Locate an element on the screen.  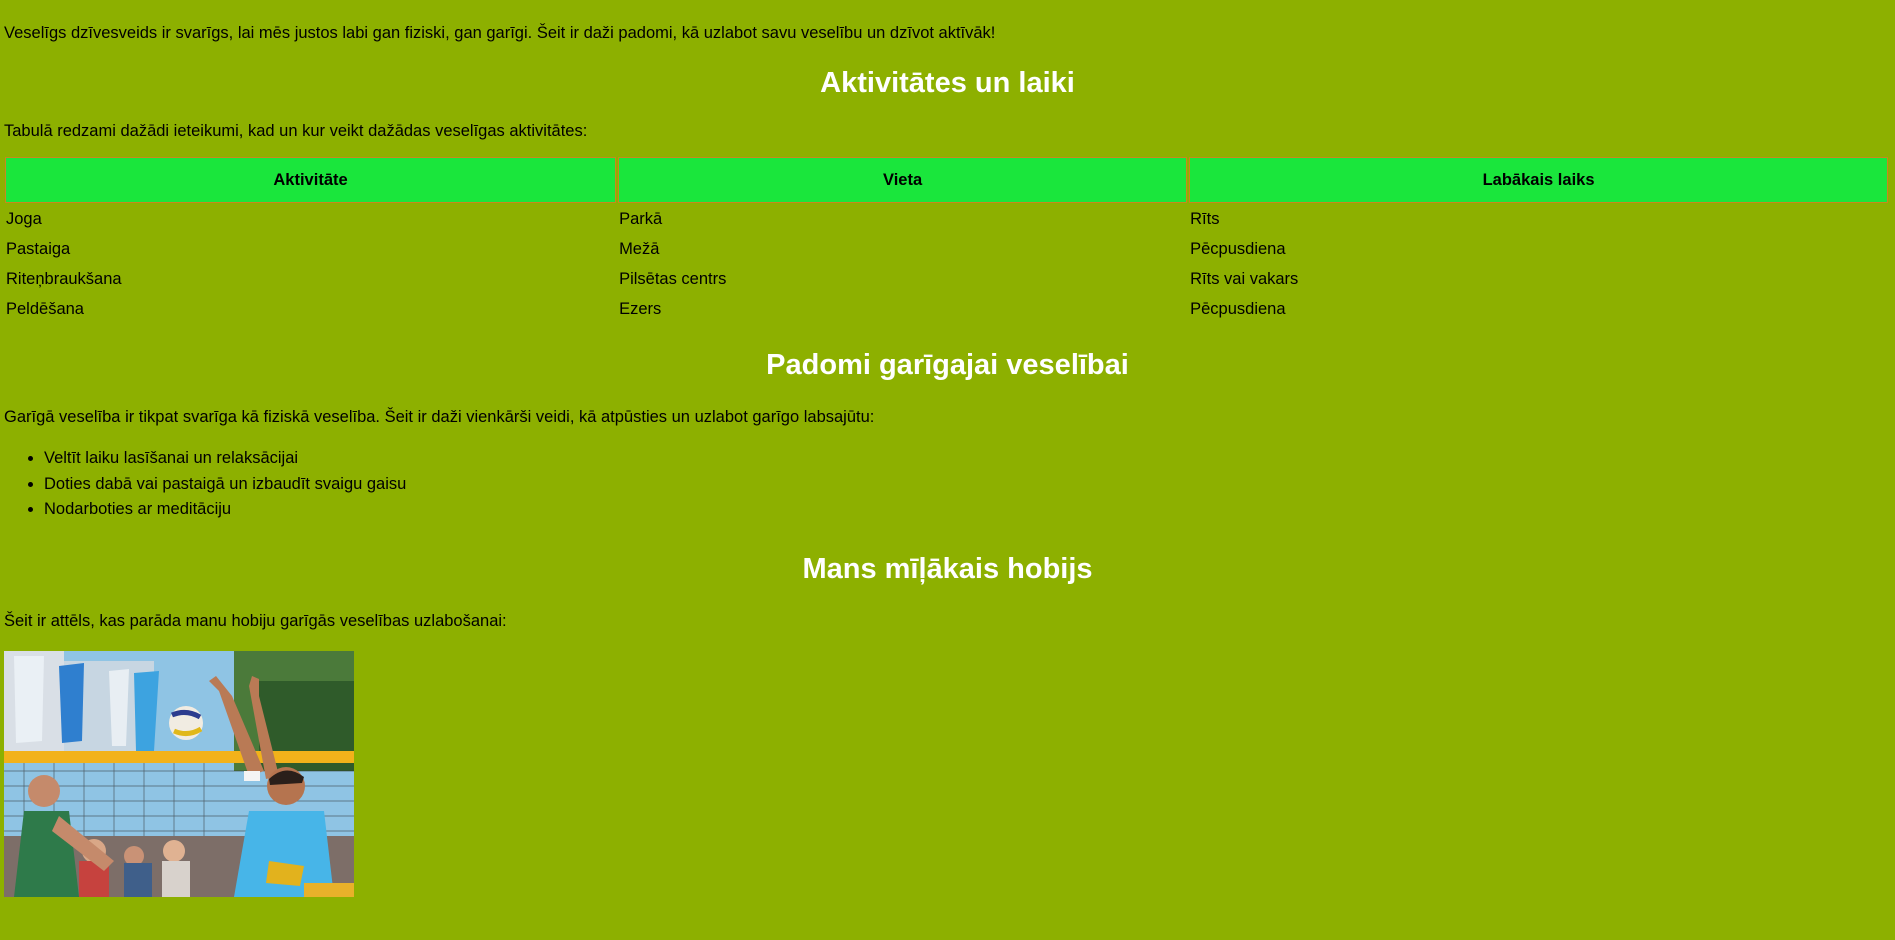
hobby-heading: Mans mīļākais hobijs is located at coordinates (947, 568).